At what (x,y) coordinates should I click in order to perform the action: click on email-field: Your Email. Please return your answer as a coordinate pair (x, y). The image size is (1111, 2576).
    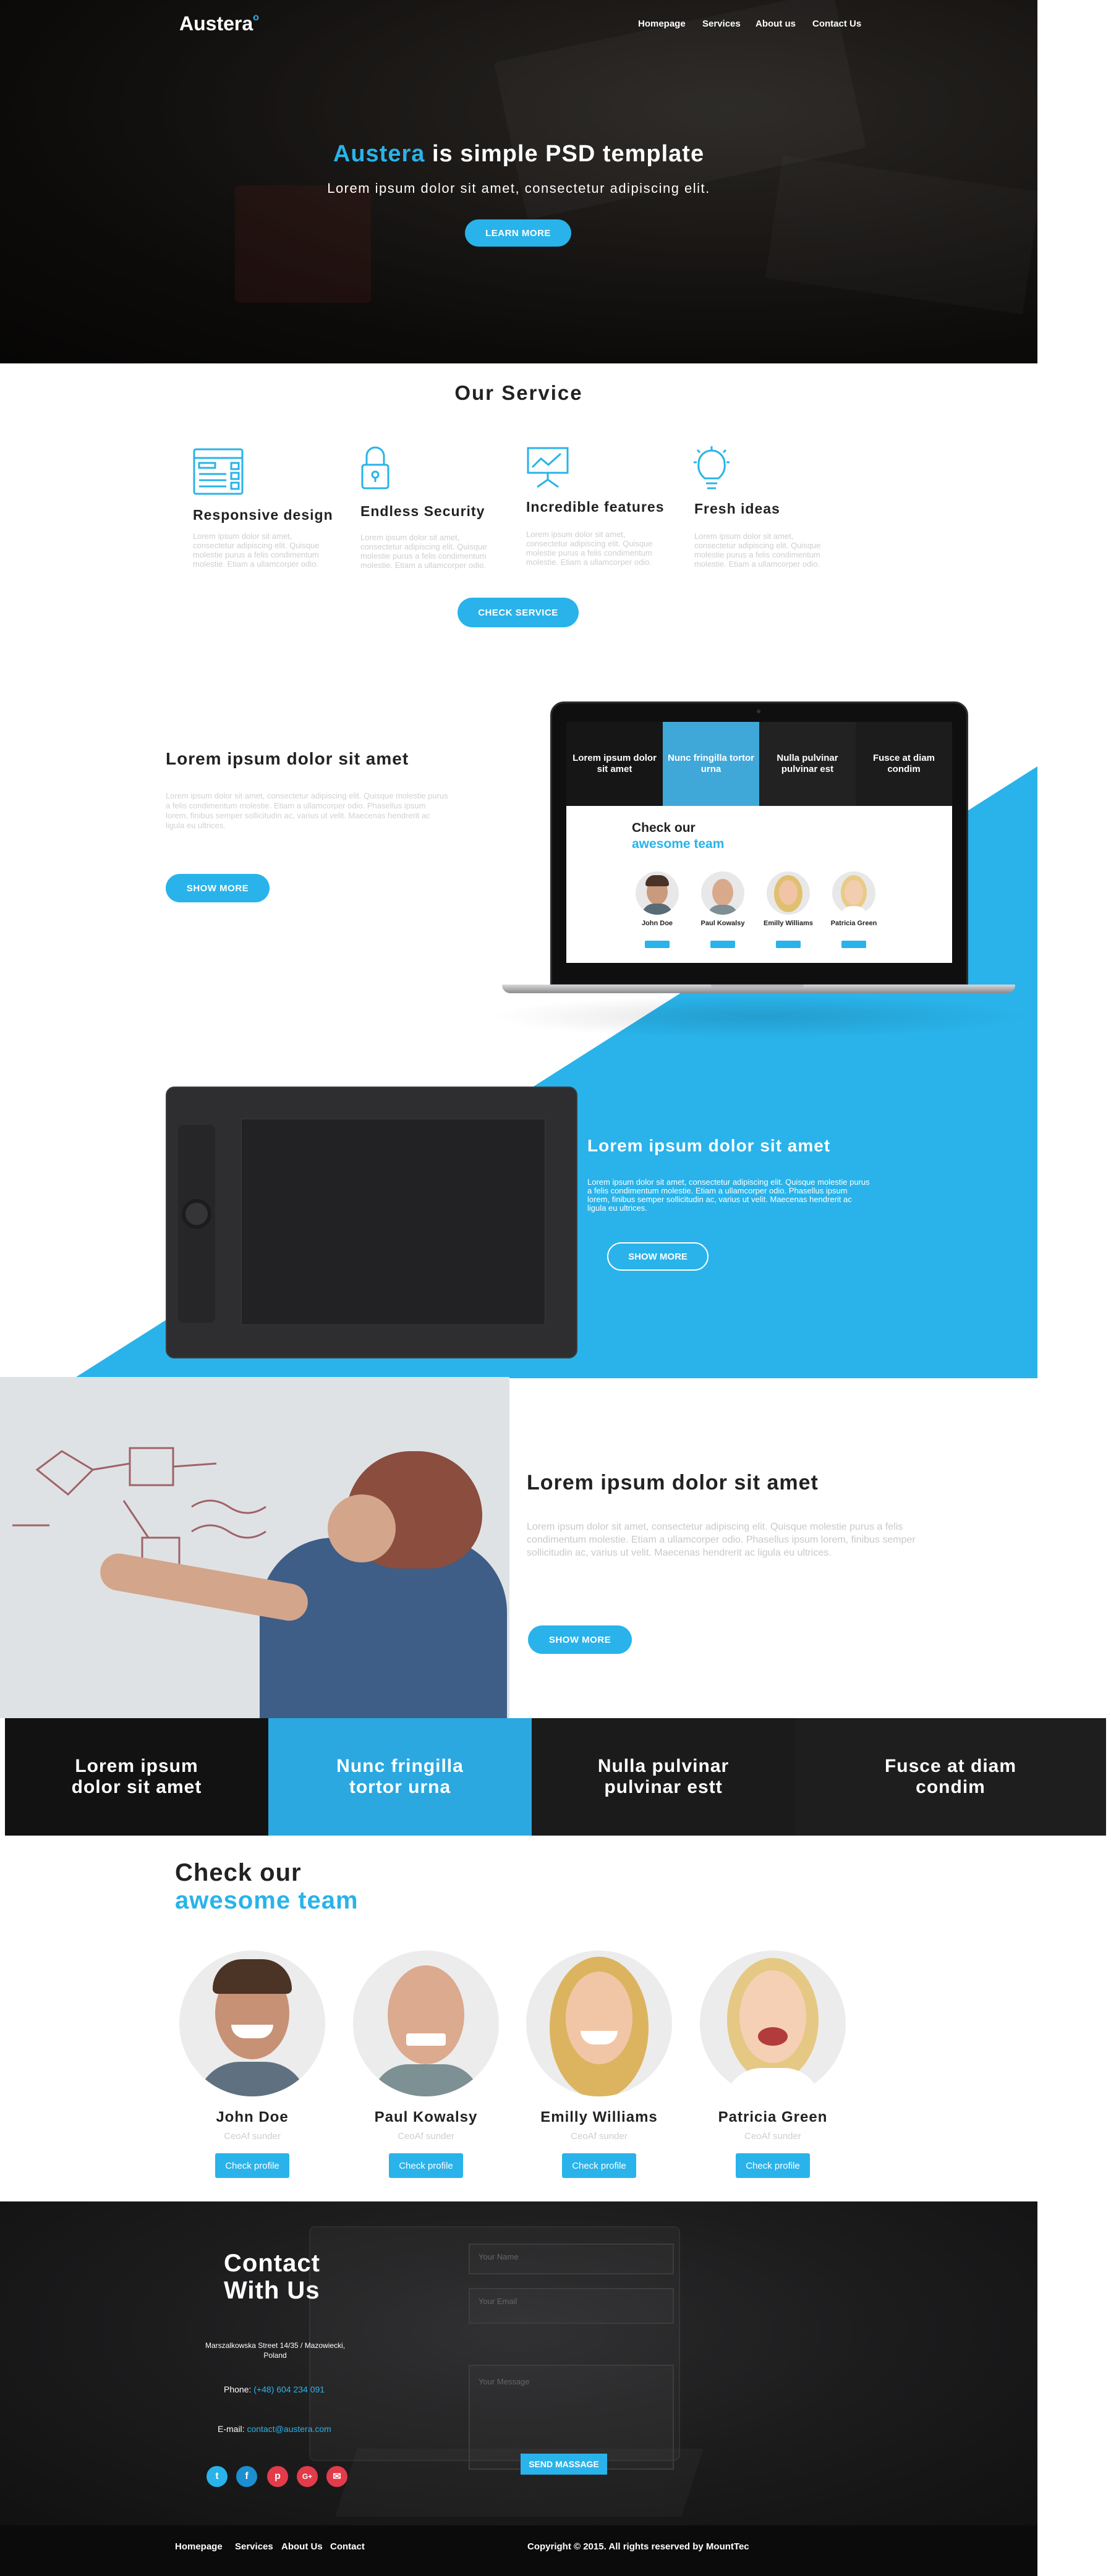
    Looking at the image, I should click on (572, 2306).